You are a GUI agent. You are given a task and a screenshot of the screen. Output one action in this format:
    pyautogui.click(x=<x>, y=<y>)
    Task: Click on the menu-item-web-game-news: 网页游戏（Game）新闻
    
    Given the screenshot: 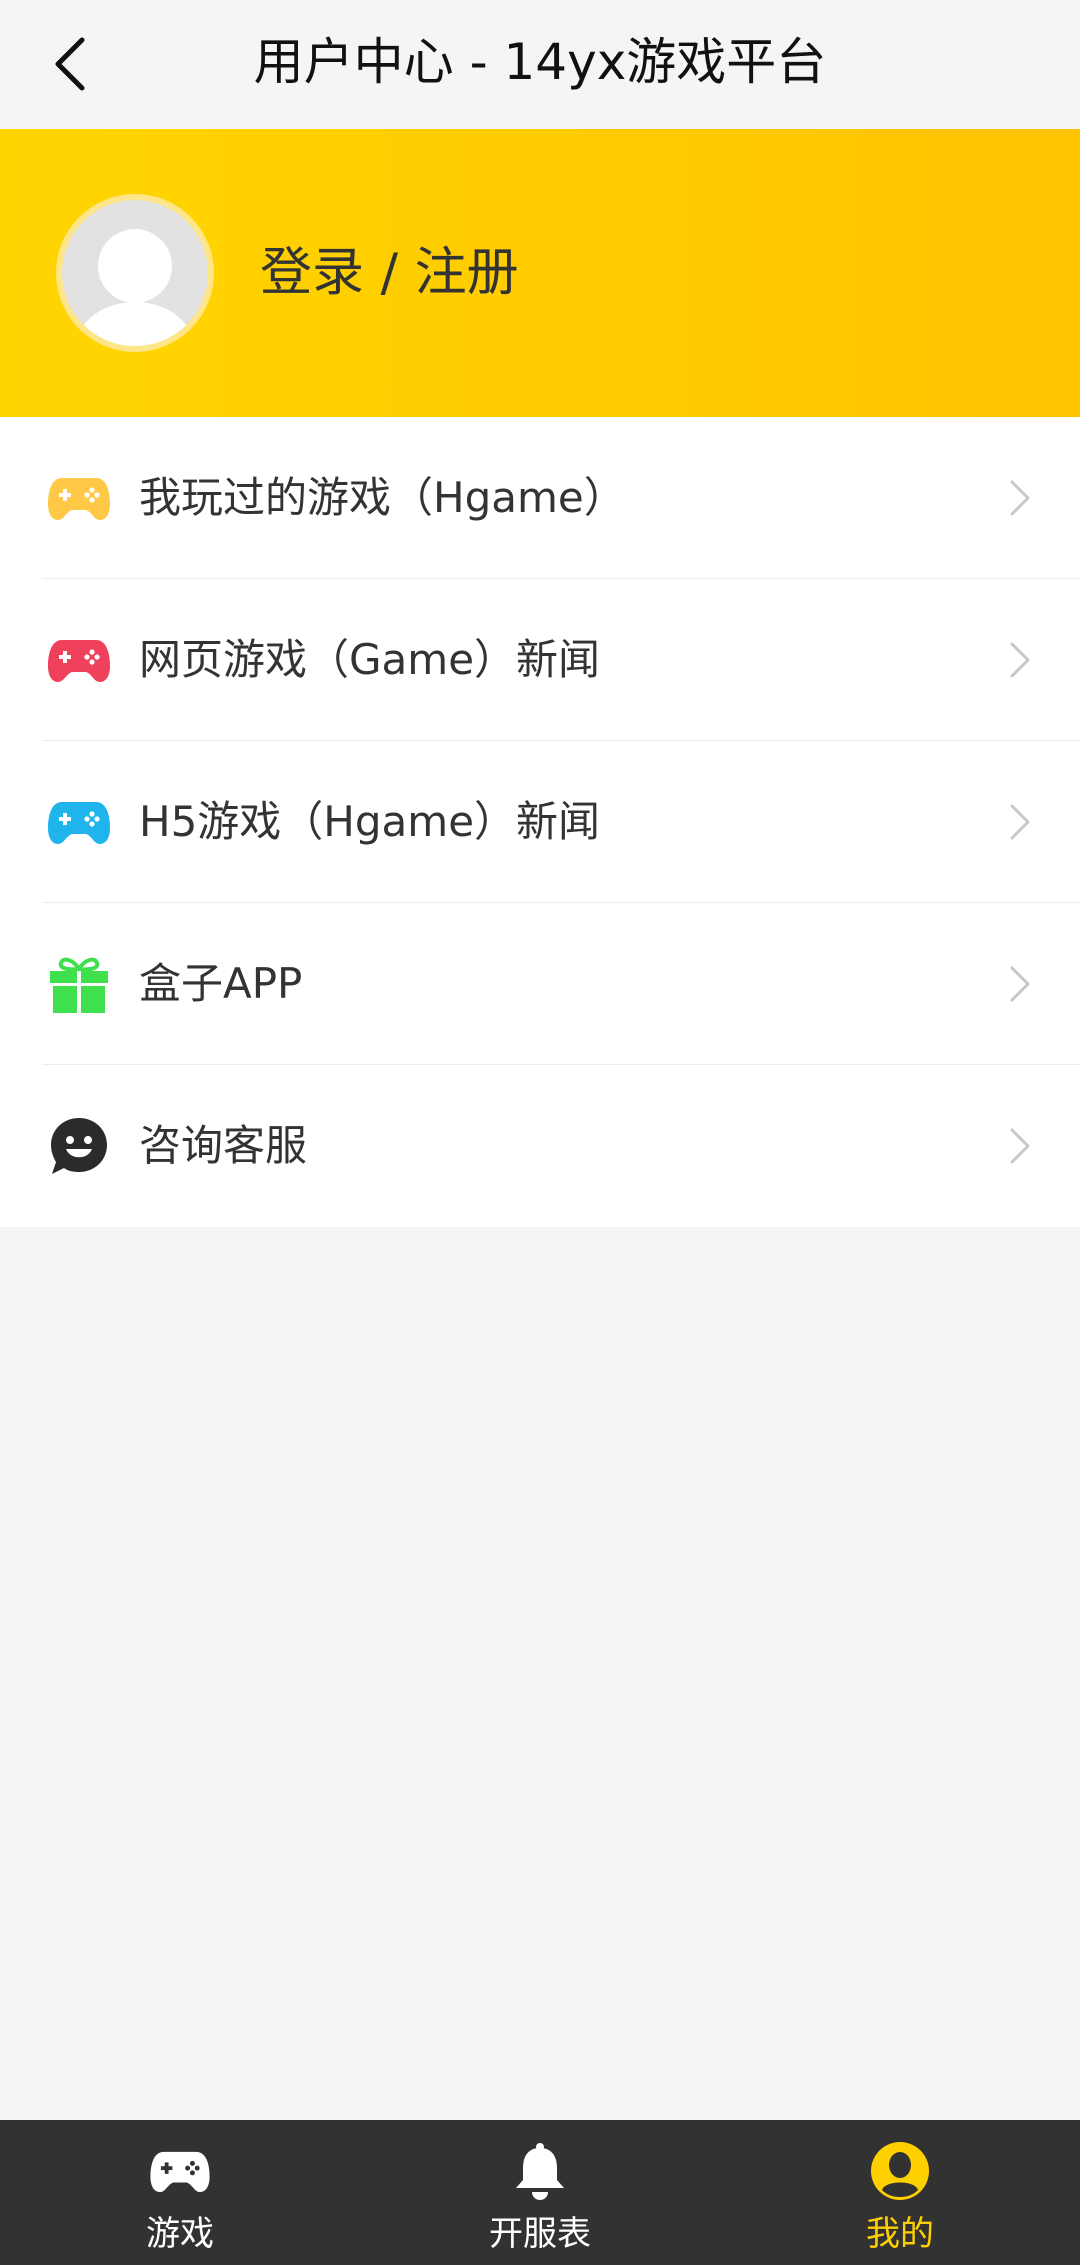 What is the action you would take?
    pyautogui.click(x=540, y=660)
    